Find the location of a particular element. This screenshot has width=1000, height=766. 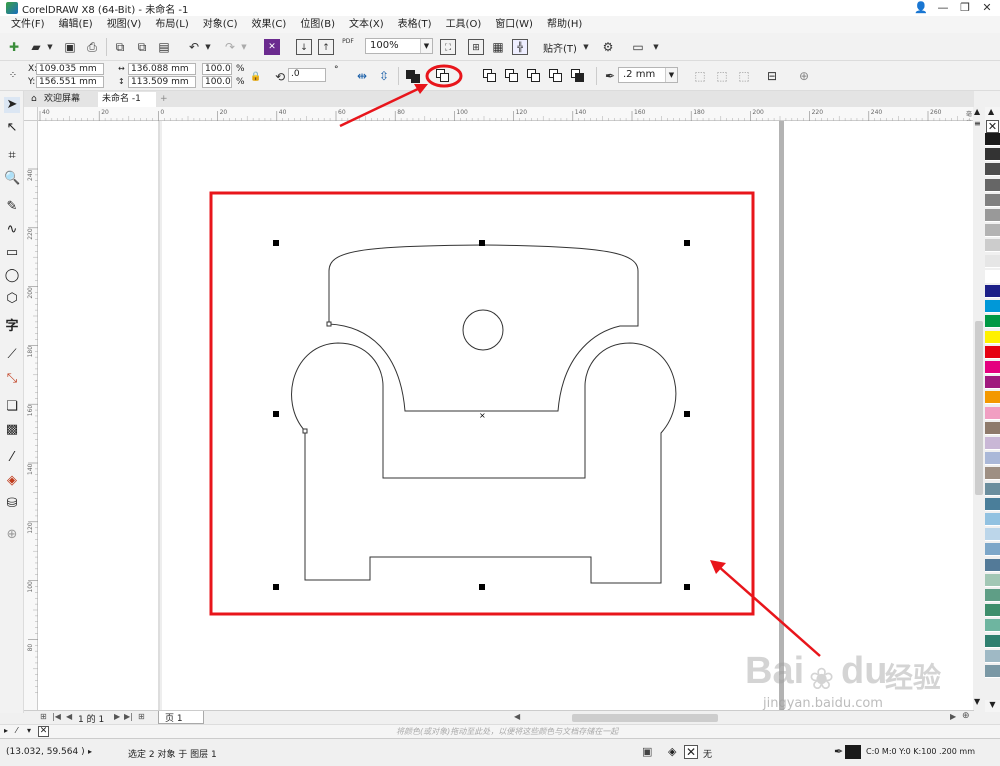

hscroll-right-icon: ▶ is located at coordinates (953, 716).